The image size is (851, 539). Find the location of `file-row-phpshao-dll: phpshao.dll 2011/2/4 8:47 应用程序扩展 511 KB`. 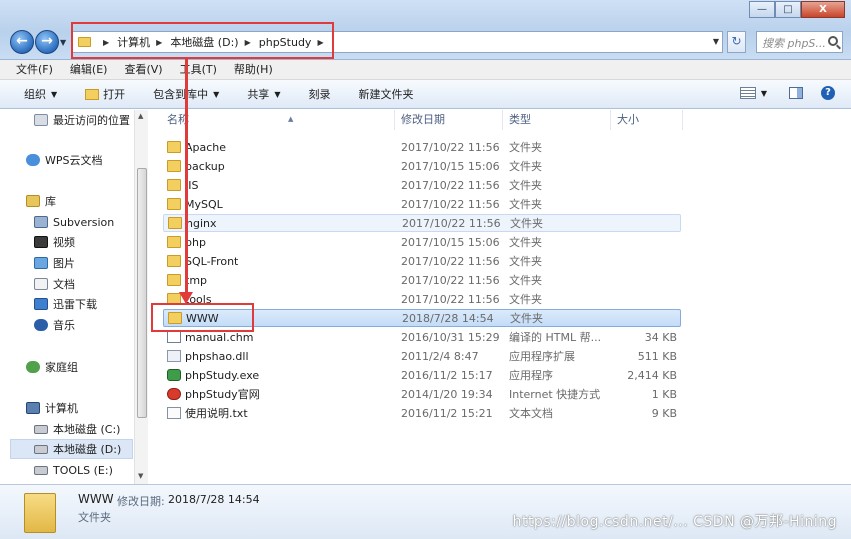

file-row-phpshao-dll: phpshao.dll 2011/2/4 8:47 应用程序扩展 511 KB is located at coordinates (422, 356).